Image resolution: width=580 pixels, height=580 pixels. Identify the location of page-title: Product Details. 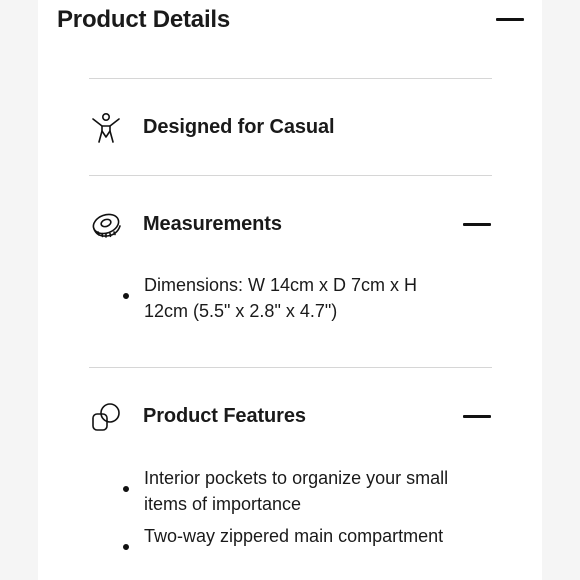
(144, 19).